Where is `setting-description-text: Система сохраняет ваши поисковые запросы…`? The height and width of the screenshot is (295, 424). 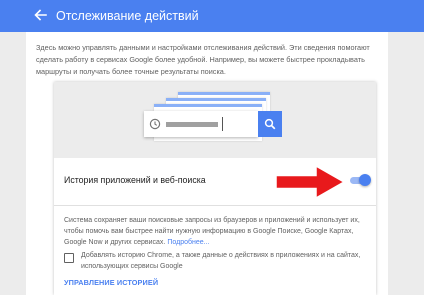
setting-description-text: Система сохраняет ваши поисковые запросы… is located at coordinates (212, 231).